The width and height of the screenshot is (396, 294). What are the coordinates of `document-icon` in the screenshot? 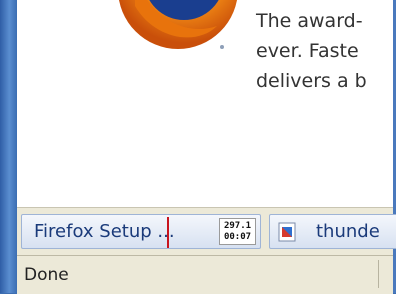 It's located at (287, 232).